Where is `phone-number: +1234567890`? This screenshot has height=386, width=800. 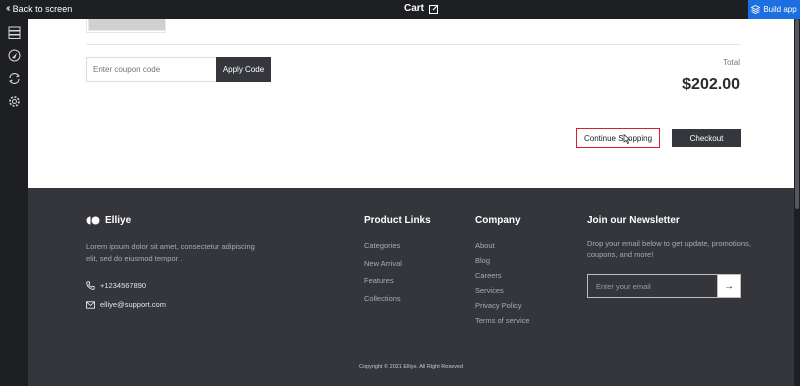
phone-number: +1234567890 is located at coordinates (123, 285).